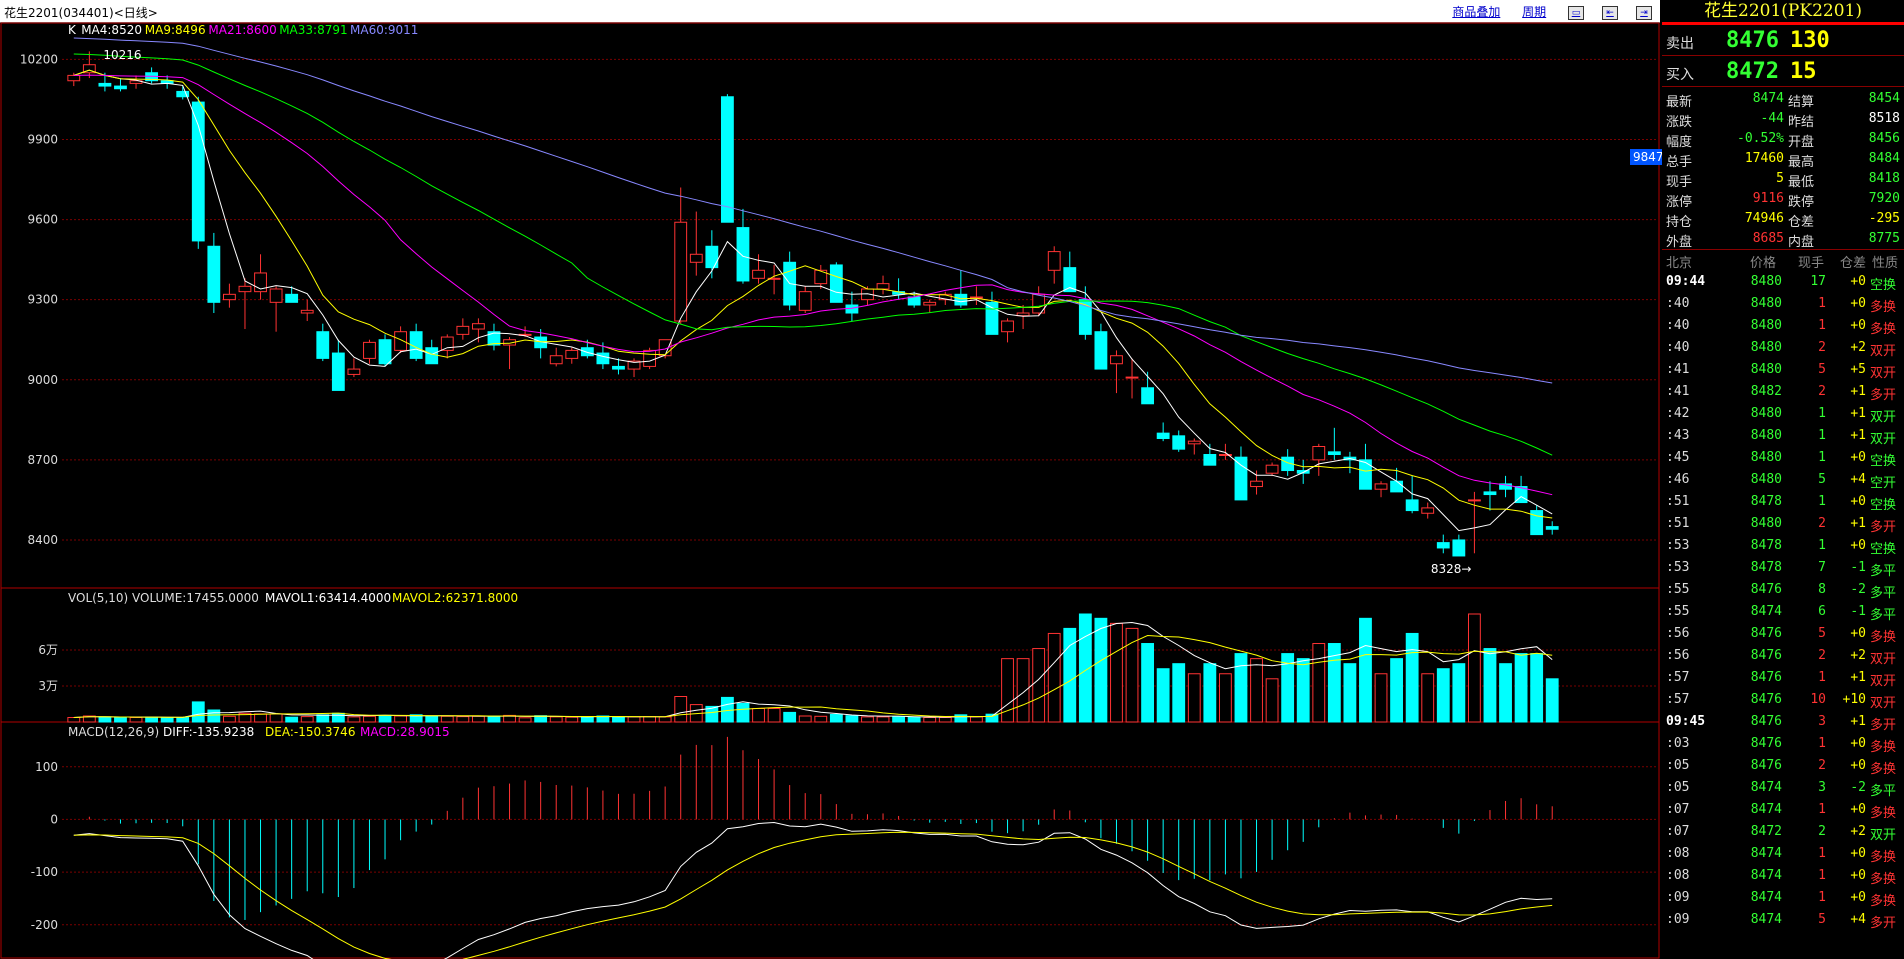 Image resolution: width=1904 pixels, height=959 pixels. I want to click on high-price-label: 10216, so click(122, 55).